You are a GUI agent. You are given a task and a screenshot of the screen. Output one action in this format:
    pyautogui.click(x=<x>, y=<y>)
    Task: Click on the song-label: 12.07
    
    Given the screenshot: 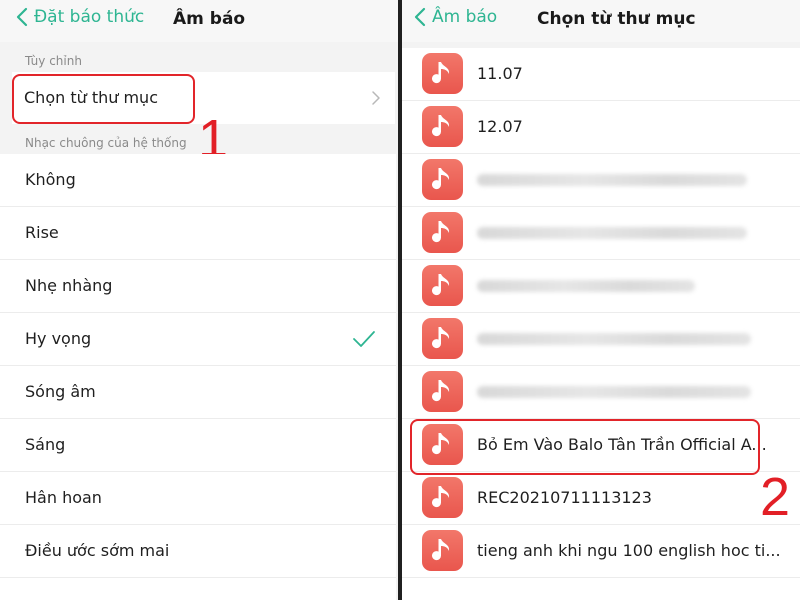 What is the action you would take?
    pyautogui.click(x=500, y=126)
    